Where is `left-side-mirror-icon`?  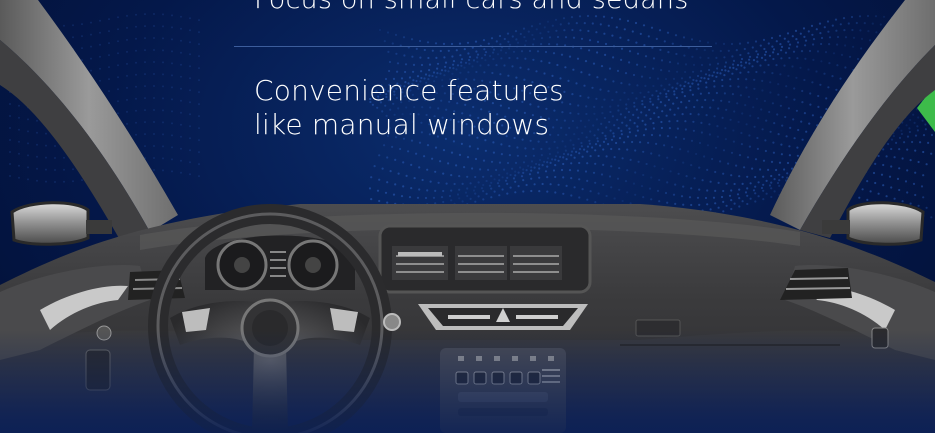
left-side-mirror-icon is located at coordinates (61, 223).